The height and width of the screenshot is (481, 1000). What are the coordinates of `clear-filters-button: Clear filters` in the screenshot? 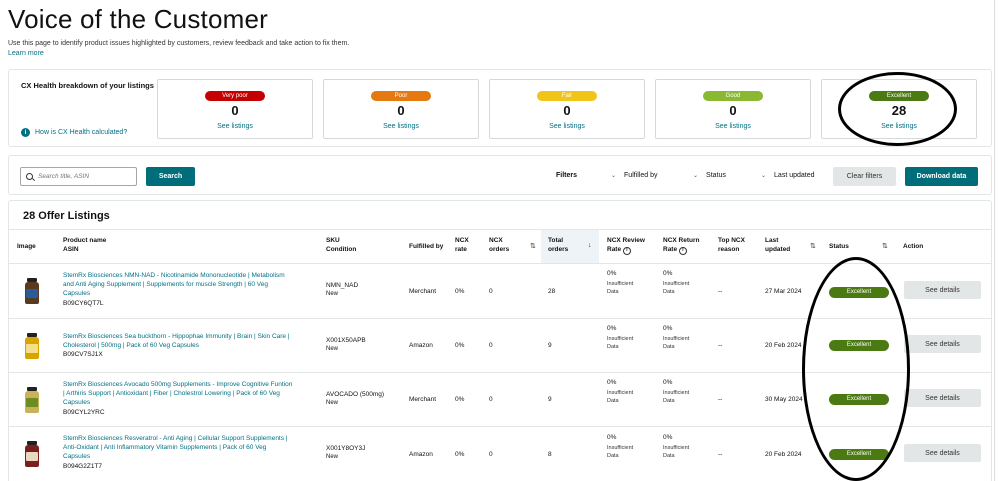 It's located at (864, 176).